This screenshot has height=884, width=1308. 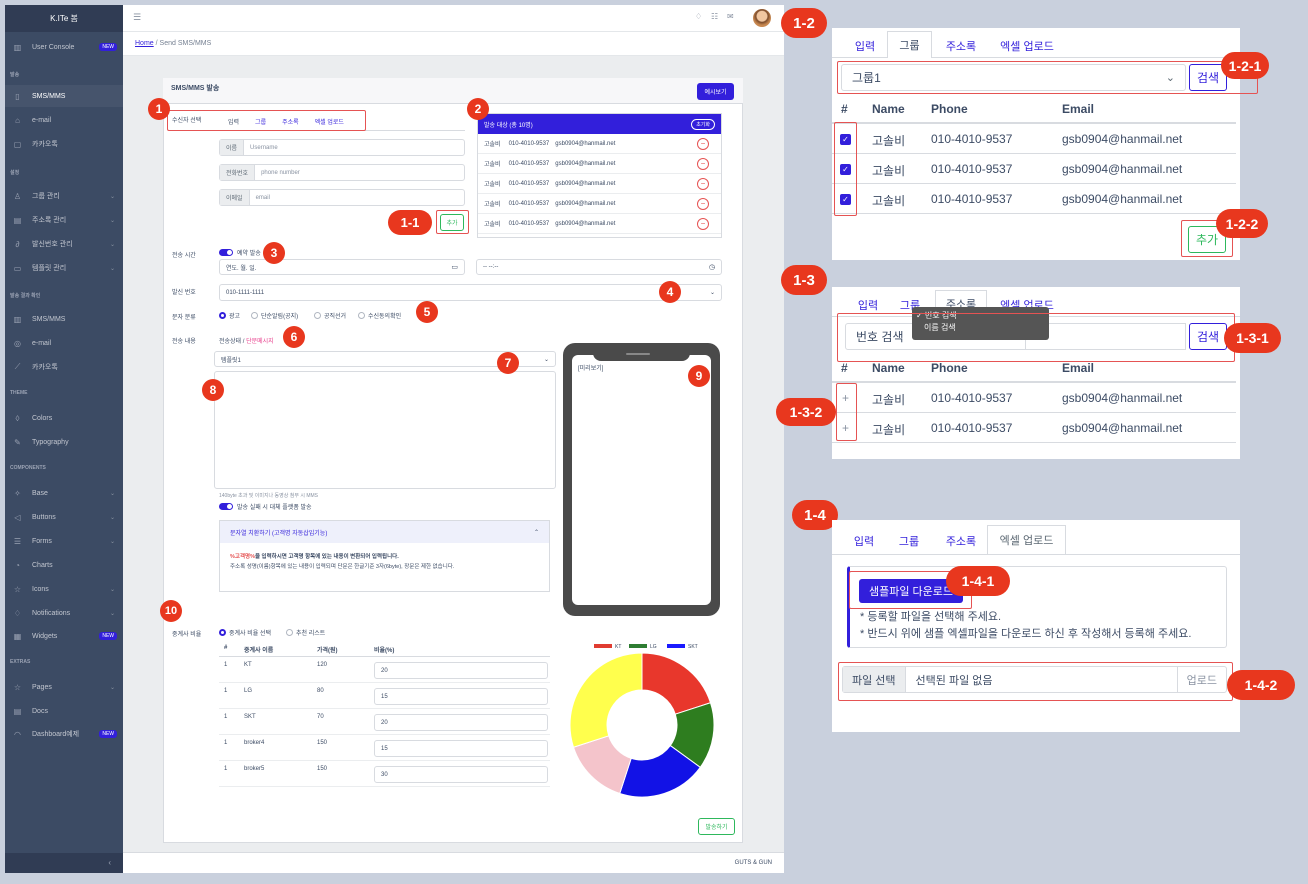 What do you see at coordinates (64, 196) in the screenshot?
I see `sidebar-item-그룹-관리: ♙ 그룹 관리 ⌄` at bounding box center [64, 196].